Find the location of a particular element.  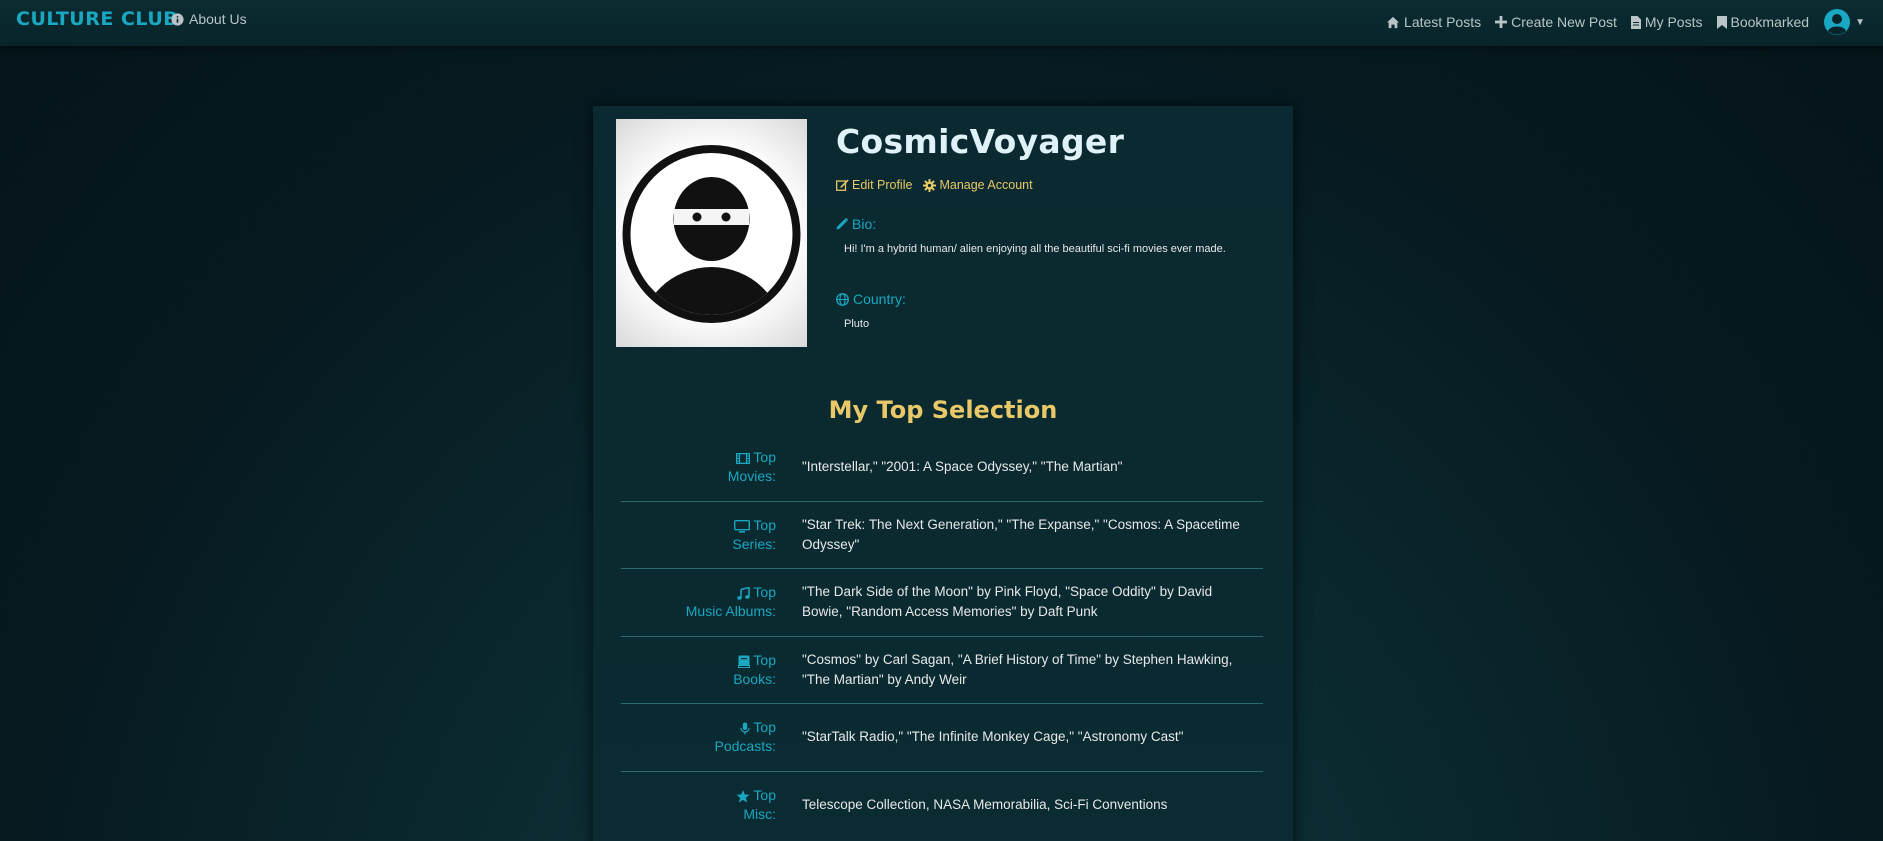

file-icon is located at coordinates (1635, 22).